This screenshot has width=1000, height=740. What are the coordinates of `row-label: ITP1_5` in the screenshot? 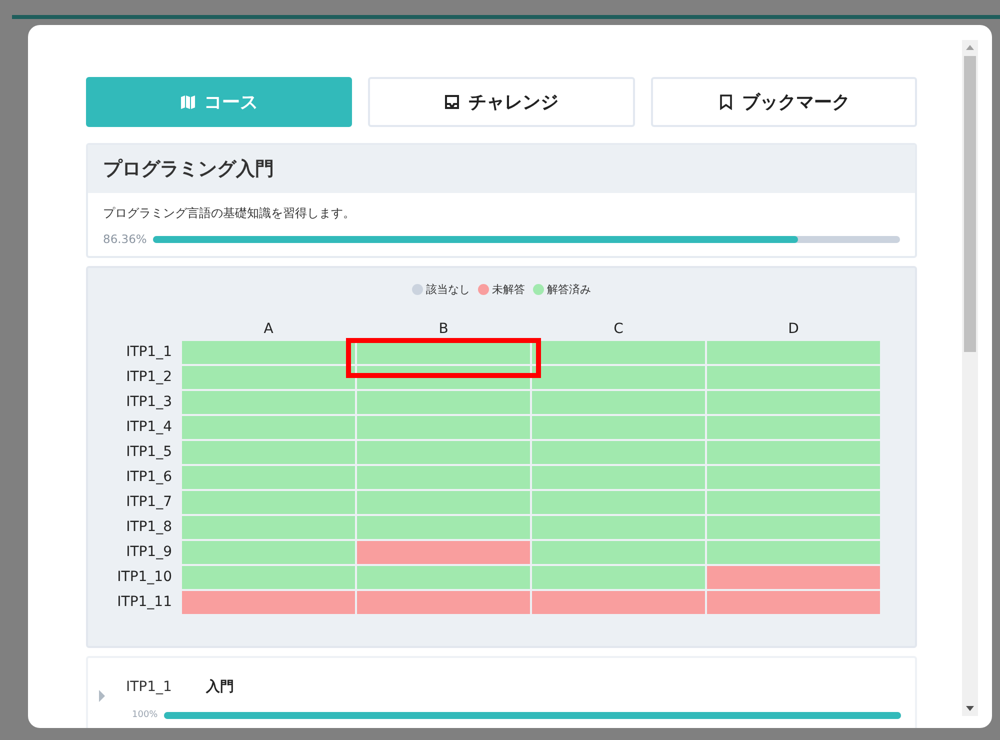 It's located at (149, 452).